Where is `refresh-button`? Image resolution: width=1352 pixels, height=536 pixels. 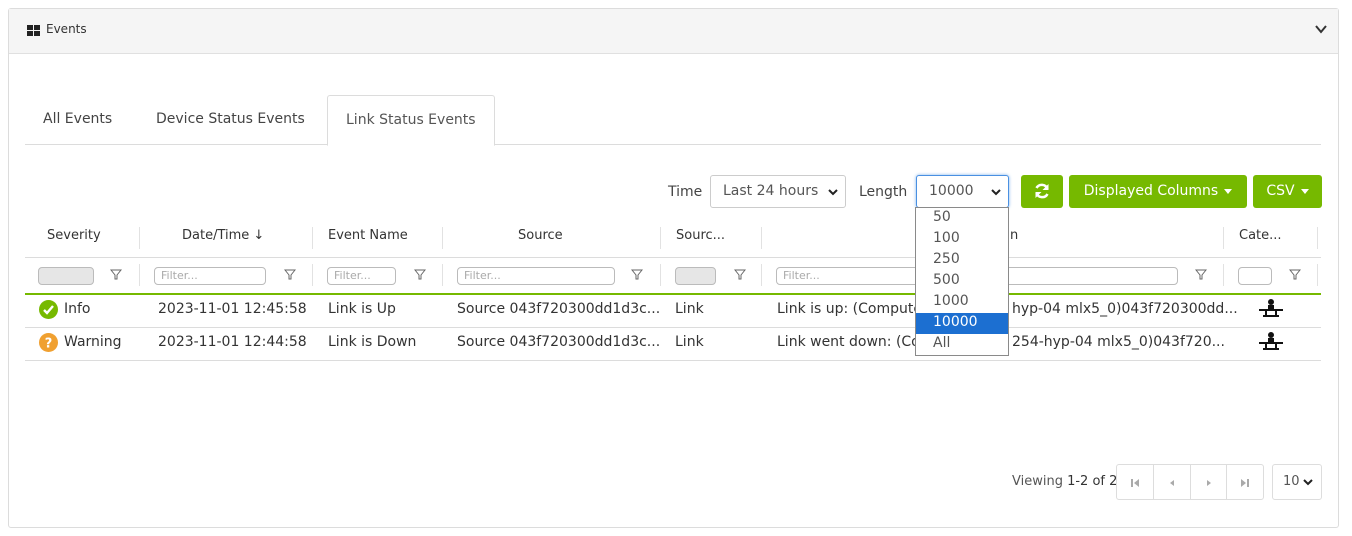 refresh-button is located at coordinates (1042, 191).